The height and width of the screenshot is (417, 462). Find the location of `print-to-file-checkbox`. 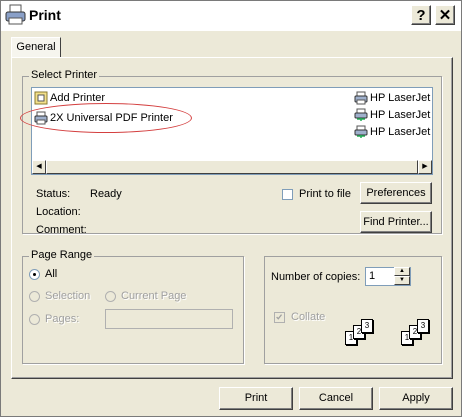

print-to-file-checkbox is located at coordinates (287, 194).